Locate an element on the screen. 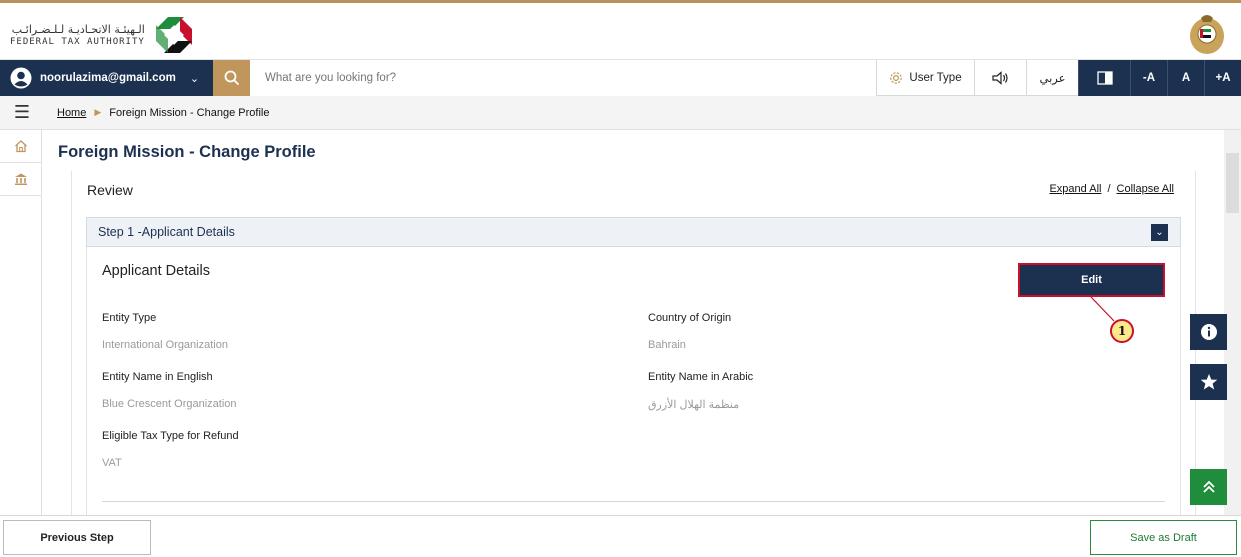 This screenshot has width=1241, height=557. country-of-origin-label: Country of Origin is located at coordinates (690, 318).